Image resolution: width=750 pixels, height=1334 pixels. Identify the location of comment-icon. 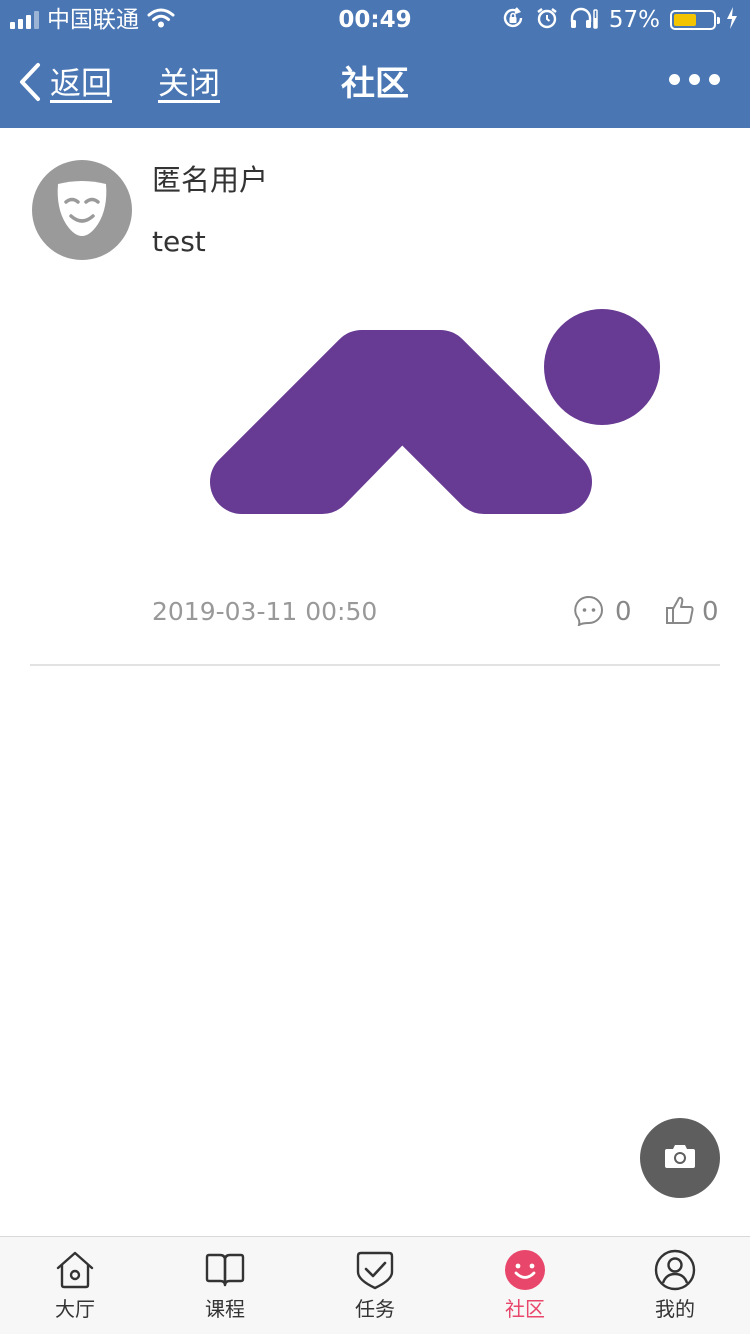
(589, 612).